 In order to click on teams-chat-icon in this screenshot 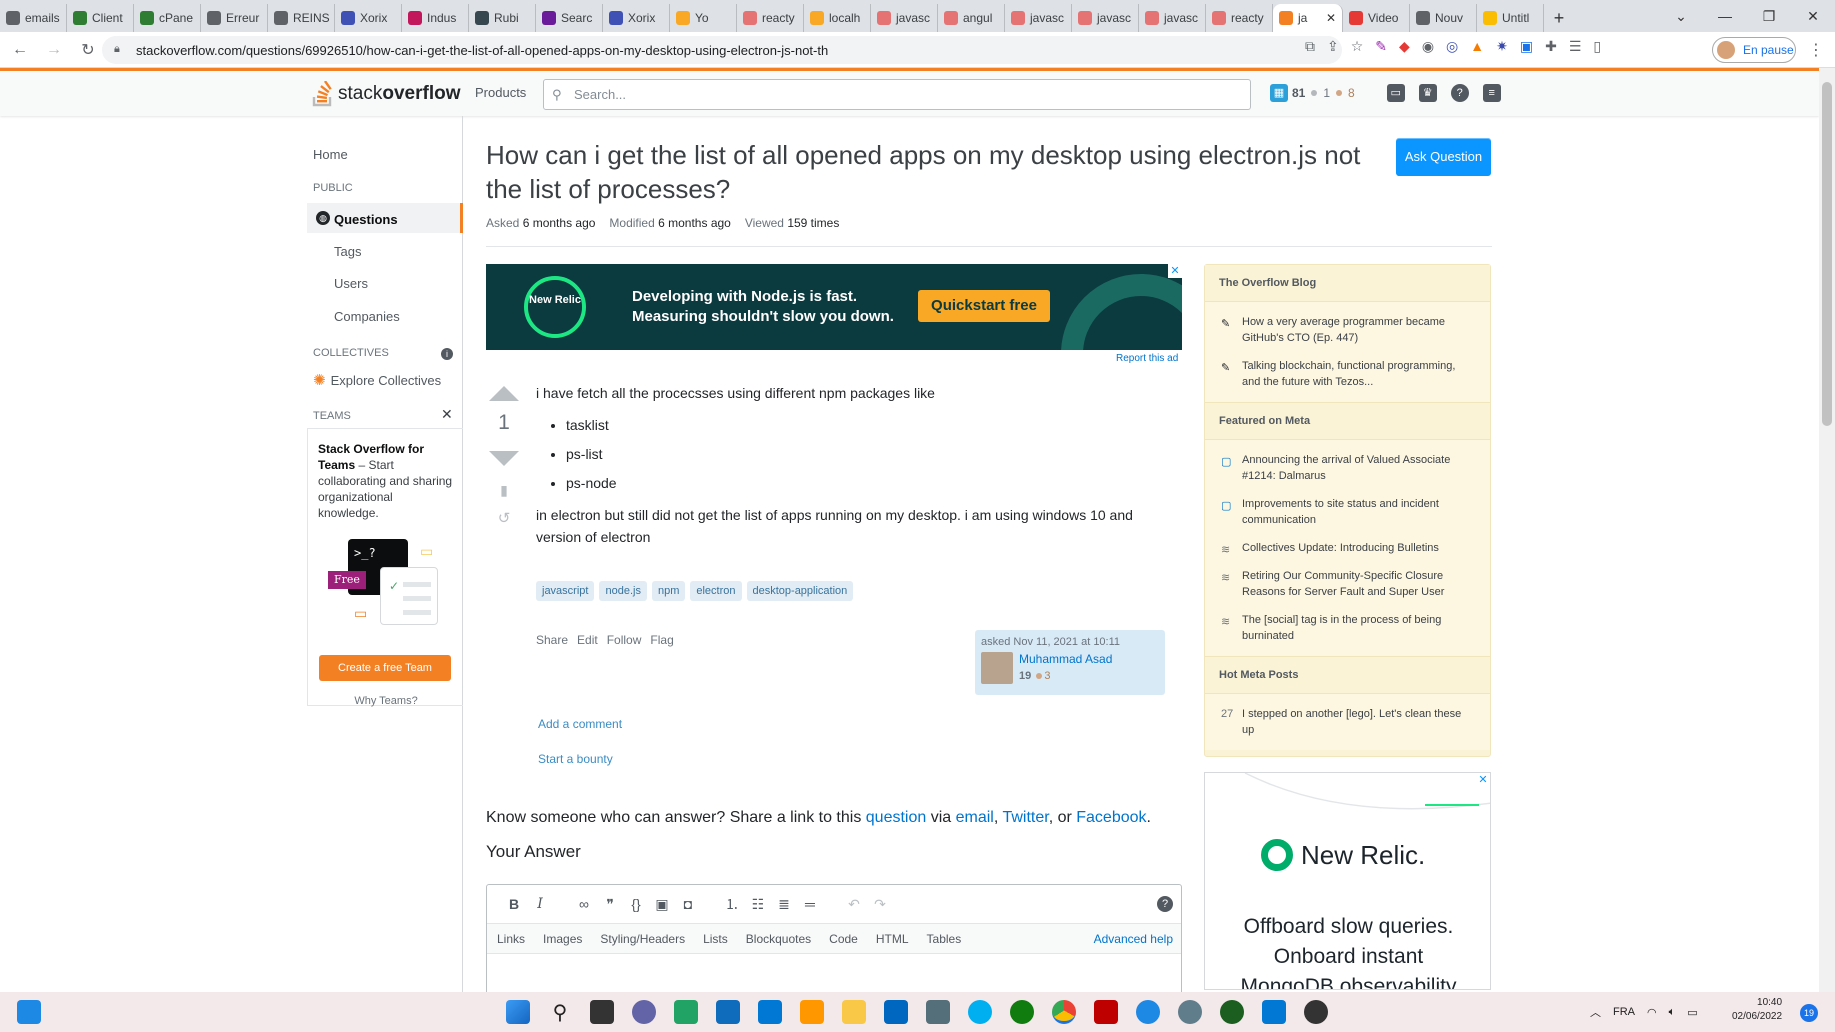, I will do `click(644, 1012)`.